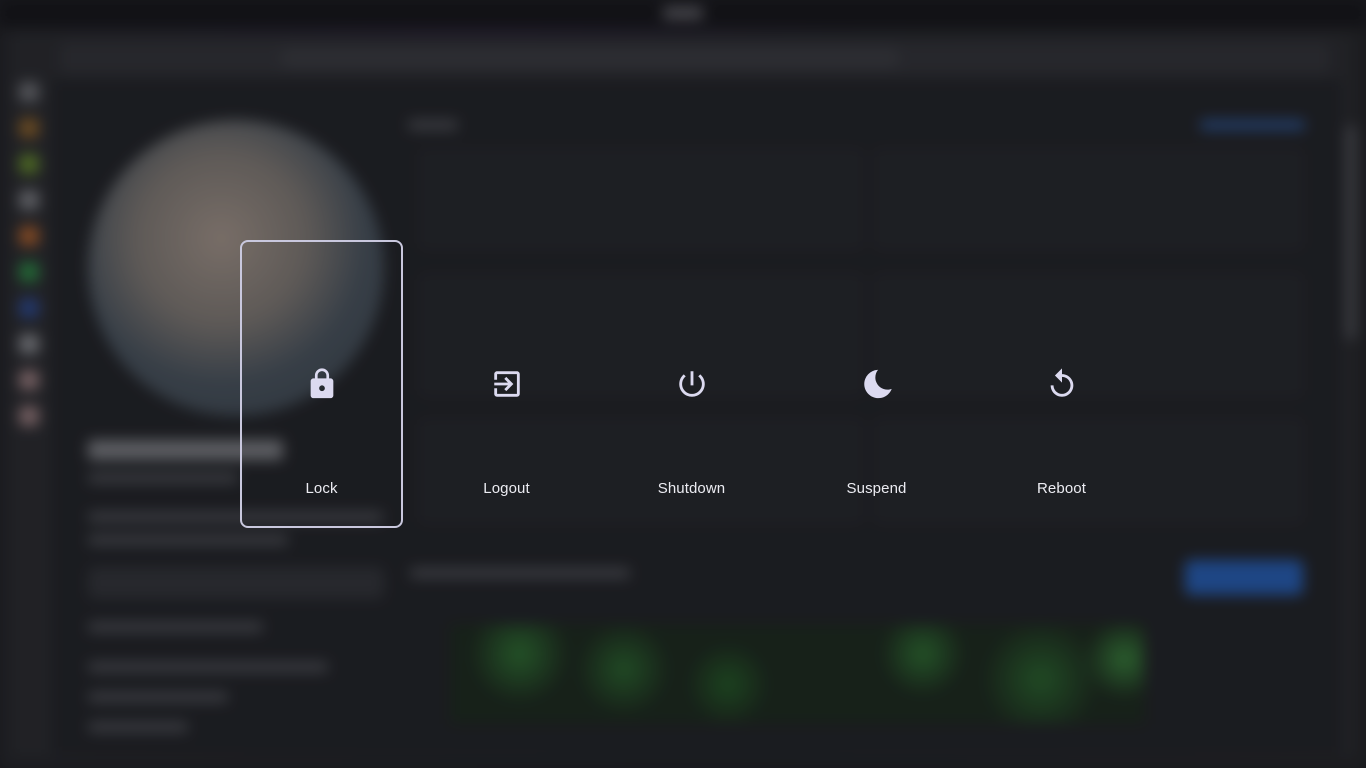  I want to click on logout-icon, so click(507, 384).